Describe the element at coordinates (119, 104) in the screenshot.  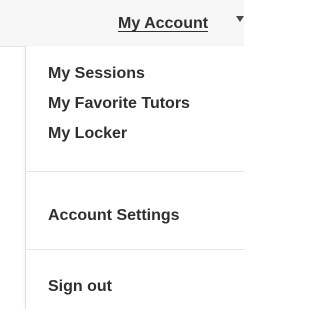
I see `menu-item-my-favorite-tutors: My Favorite Tutors` at that location.